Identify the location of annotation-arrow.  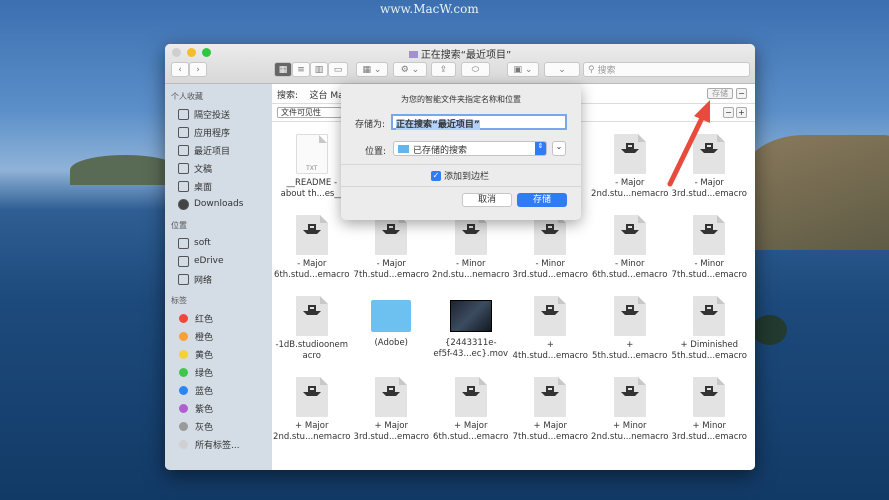
(688, 143).